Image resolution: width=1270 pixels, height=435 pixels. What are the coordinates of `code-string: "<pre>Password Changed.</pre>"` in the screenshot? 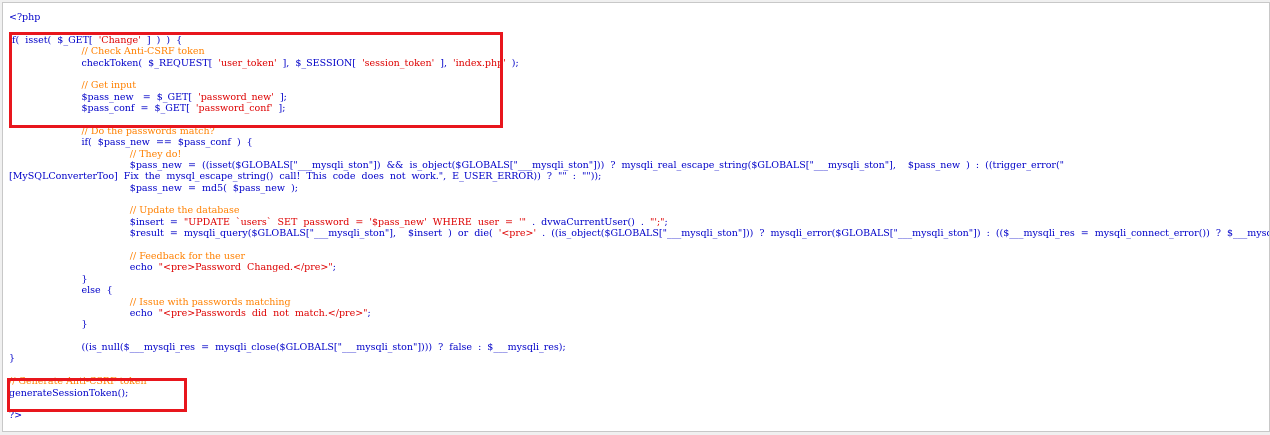 It's located at (245, 268).